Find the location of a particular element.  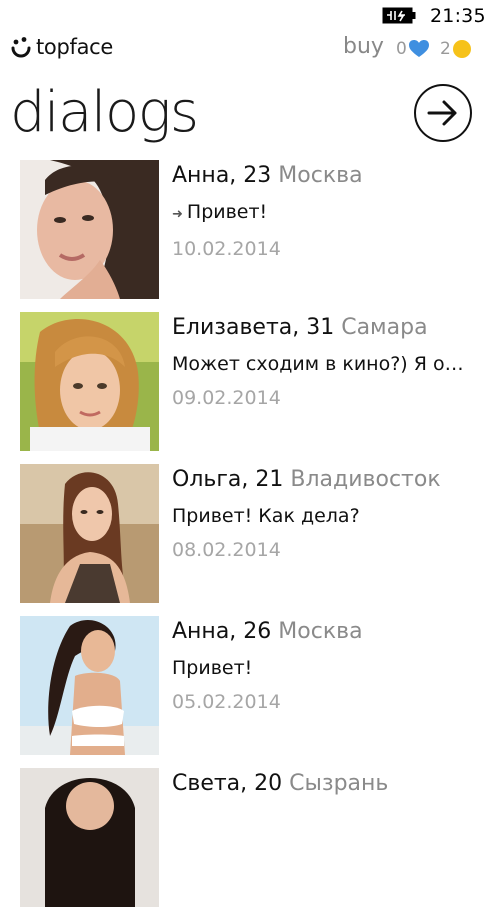

dialog-name-line: Елизавета, 31 Самара is located at coordinates (322, 328).